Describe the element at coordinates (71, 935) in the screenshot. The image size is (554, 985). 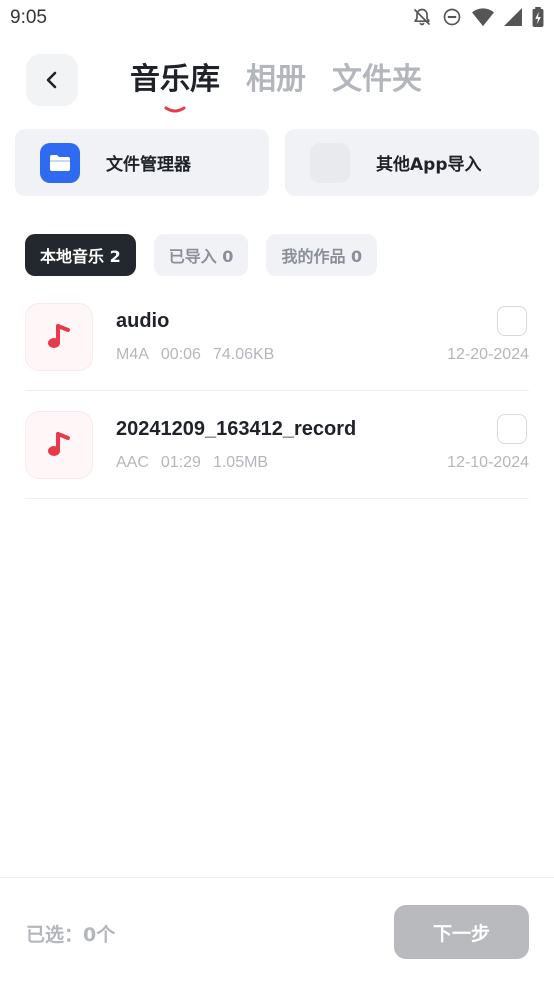
I see `selected-count: 已选：0个` at that location.